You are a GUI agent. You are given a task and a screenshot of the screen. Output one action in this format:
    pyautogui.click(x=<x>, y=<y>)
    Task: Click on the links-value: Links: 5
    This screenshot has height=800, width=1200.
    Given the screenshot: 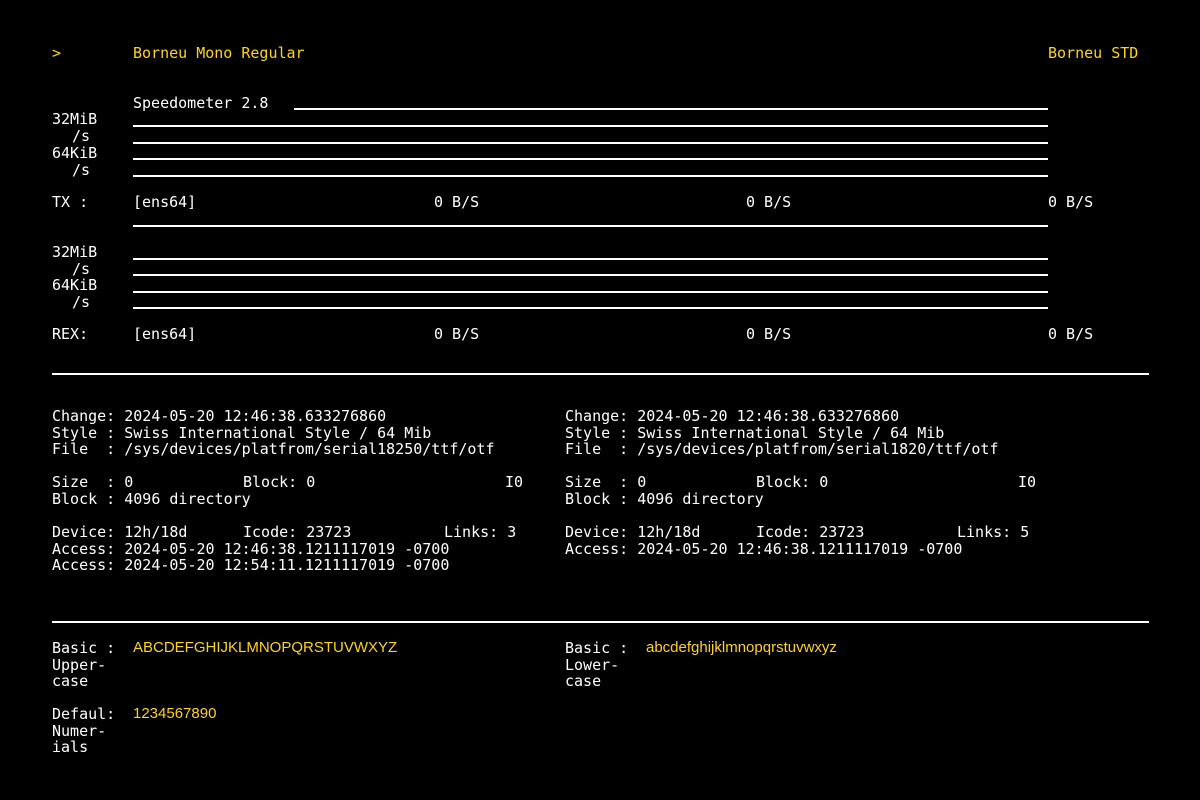 What is the action you would take?
    pyautogui.click(x=993, y=532)
    